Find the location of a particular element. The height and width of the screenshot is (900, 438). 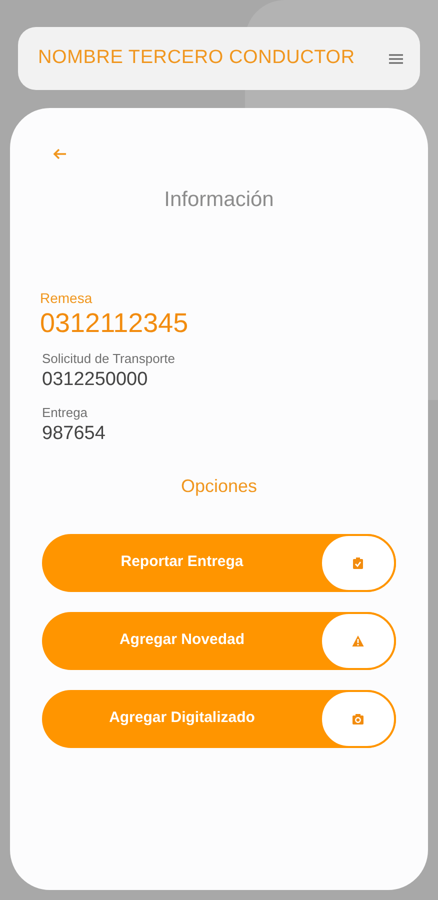

back-icon is located at coordinates (60, 154).